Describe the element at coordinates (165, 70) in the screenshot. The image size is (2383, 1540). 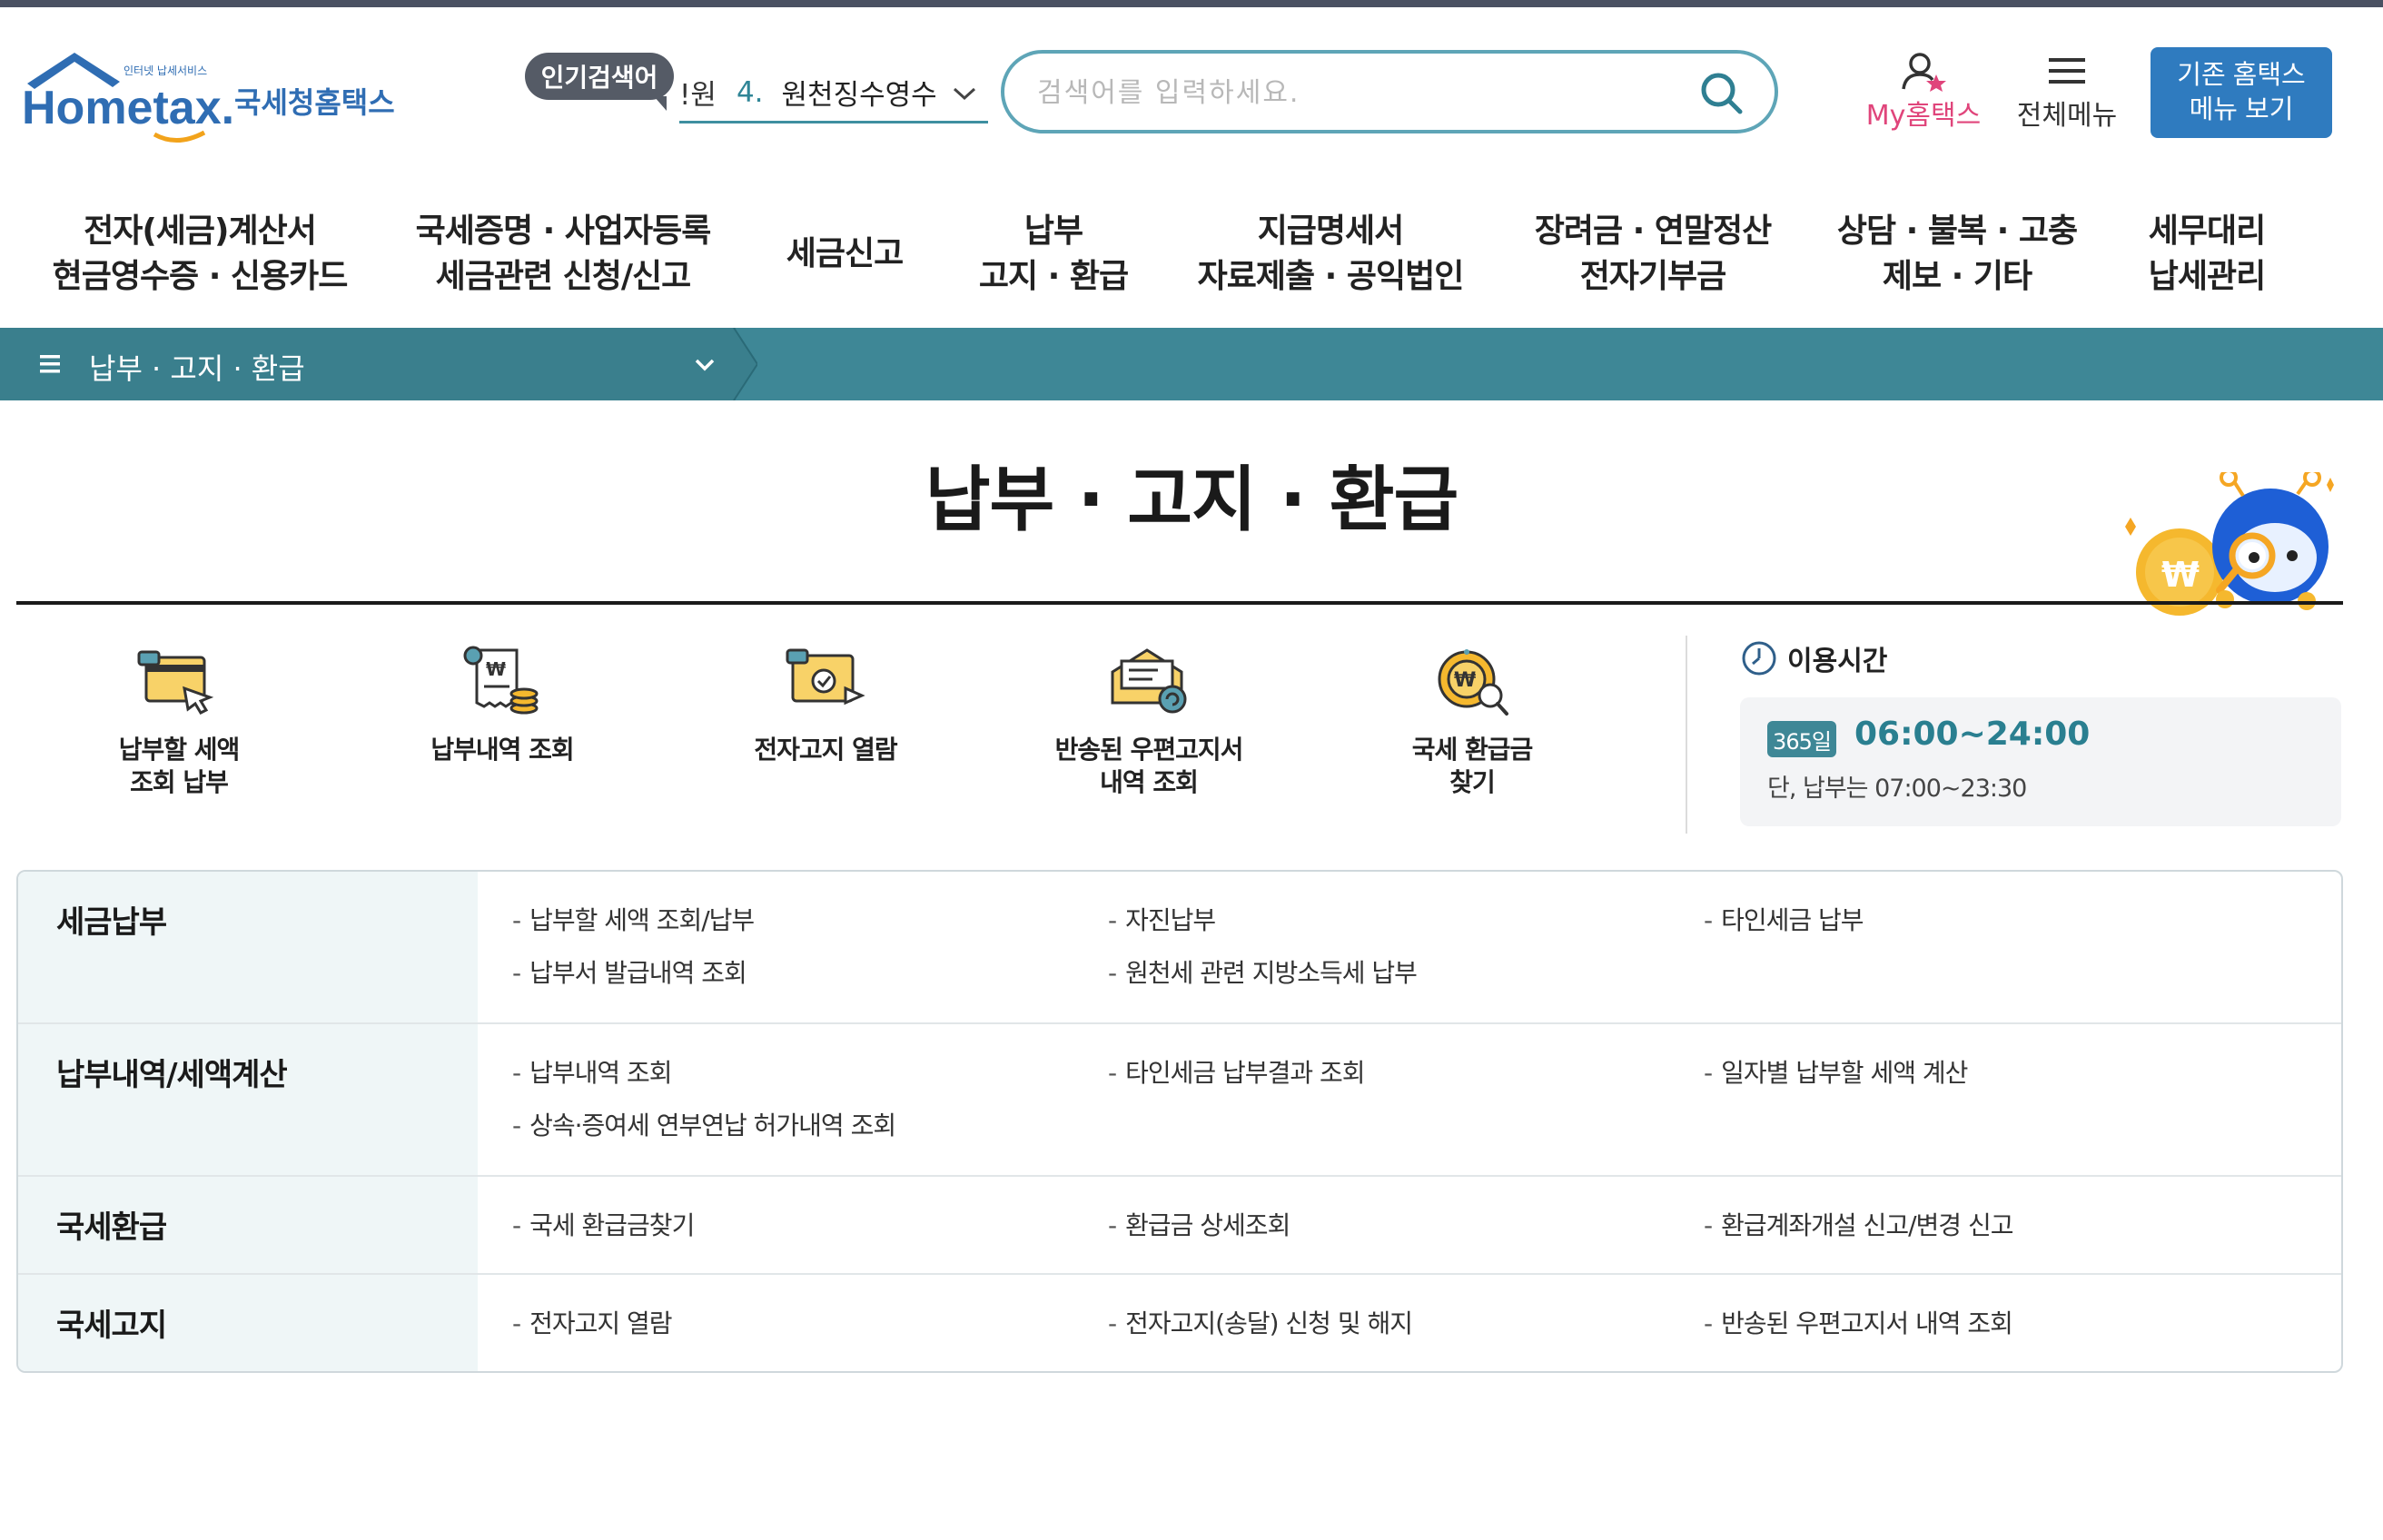
I see `svg-text: 인터넷 납세서비스` at that location.